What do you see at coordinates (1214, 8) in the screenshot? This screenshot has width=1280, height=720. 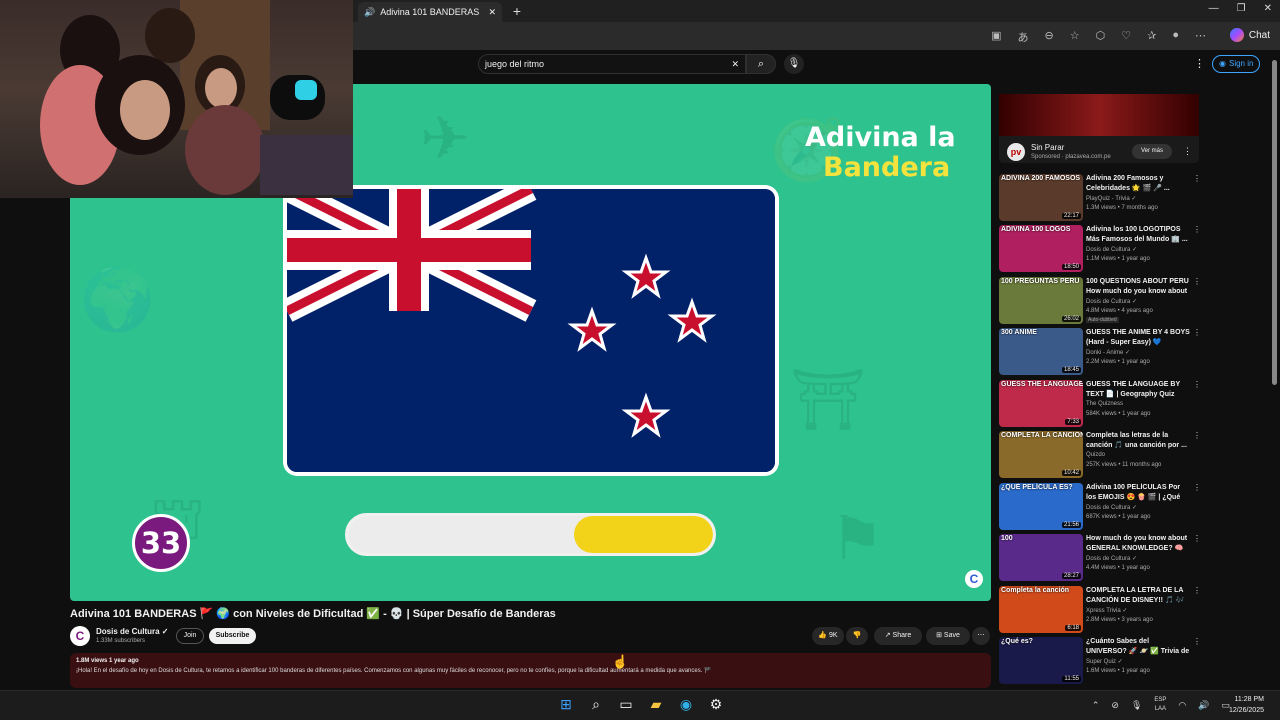 I see `minimize-icon: —` at bounding box center [1214, 8].